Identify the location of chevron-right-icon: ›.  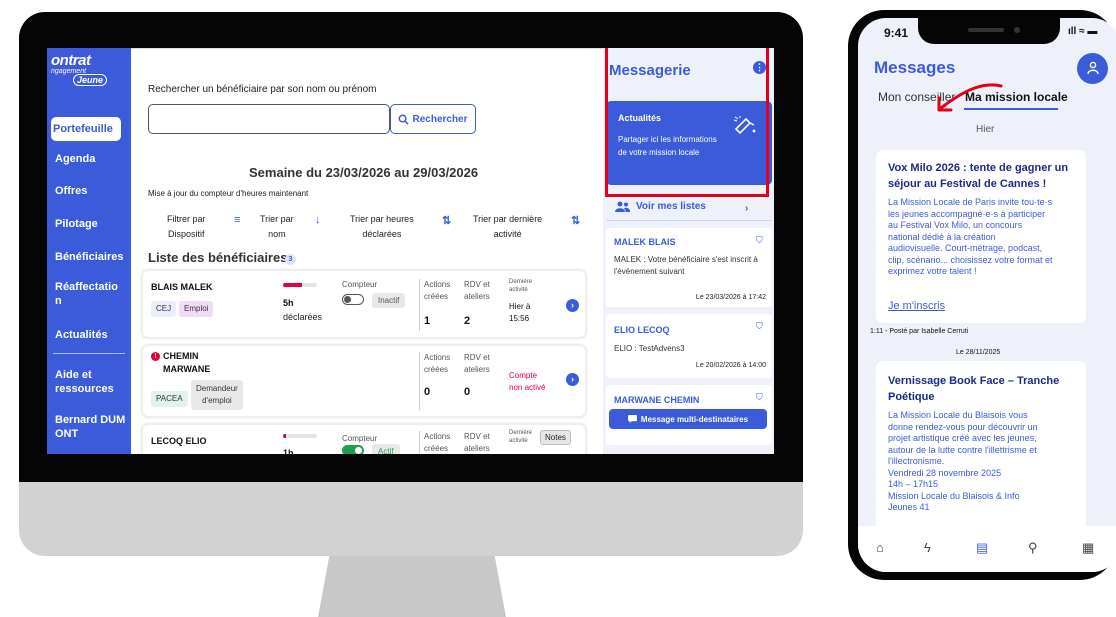
(746, 208).